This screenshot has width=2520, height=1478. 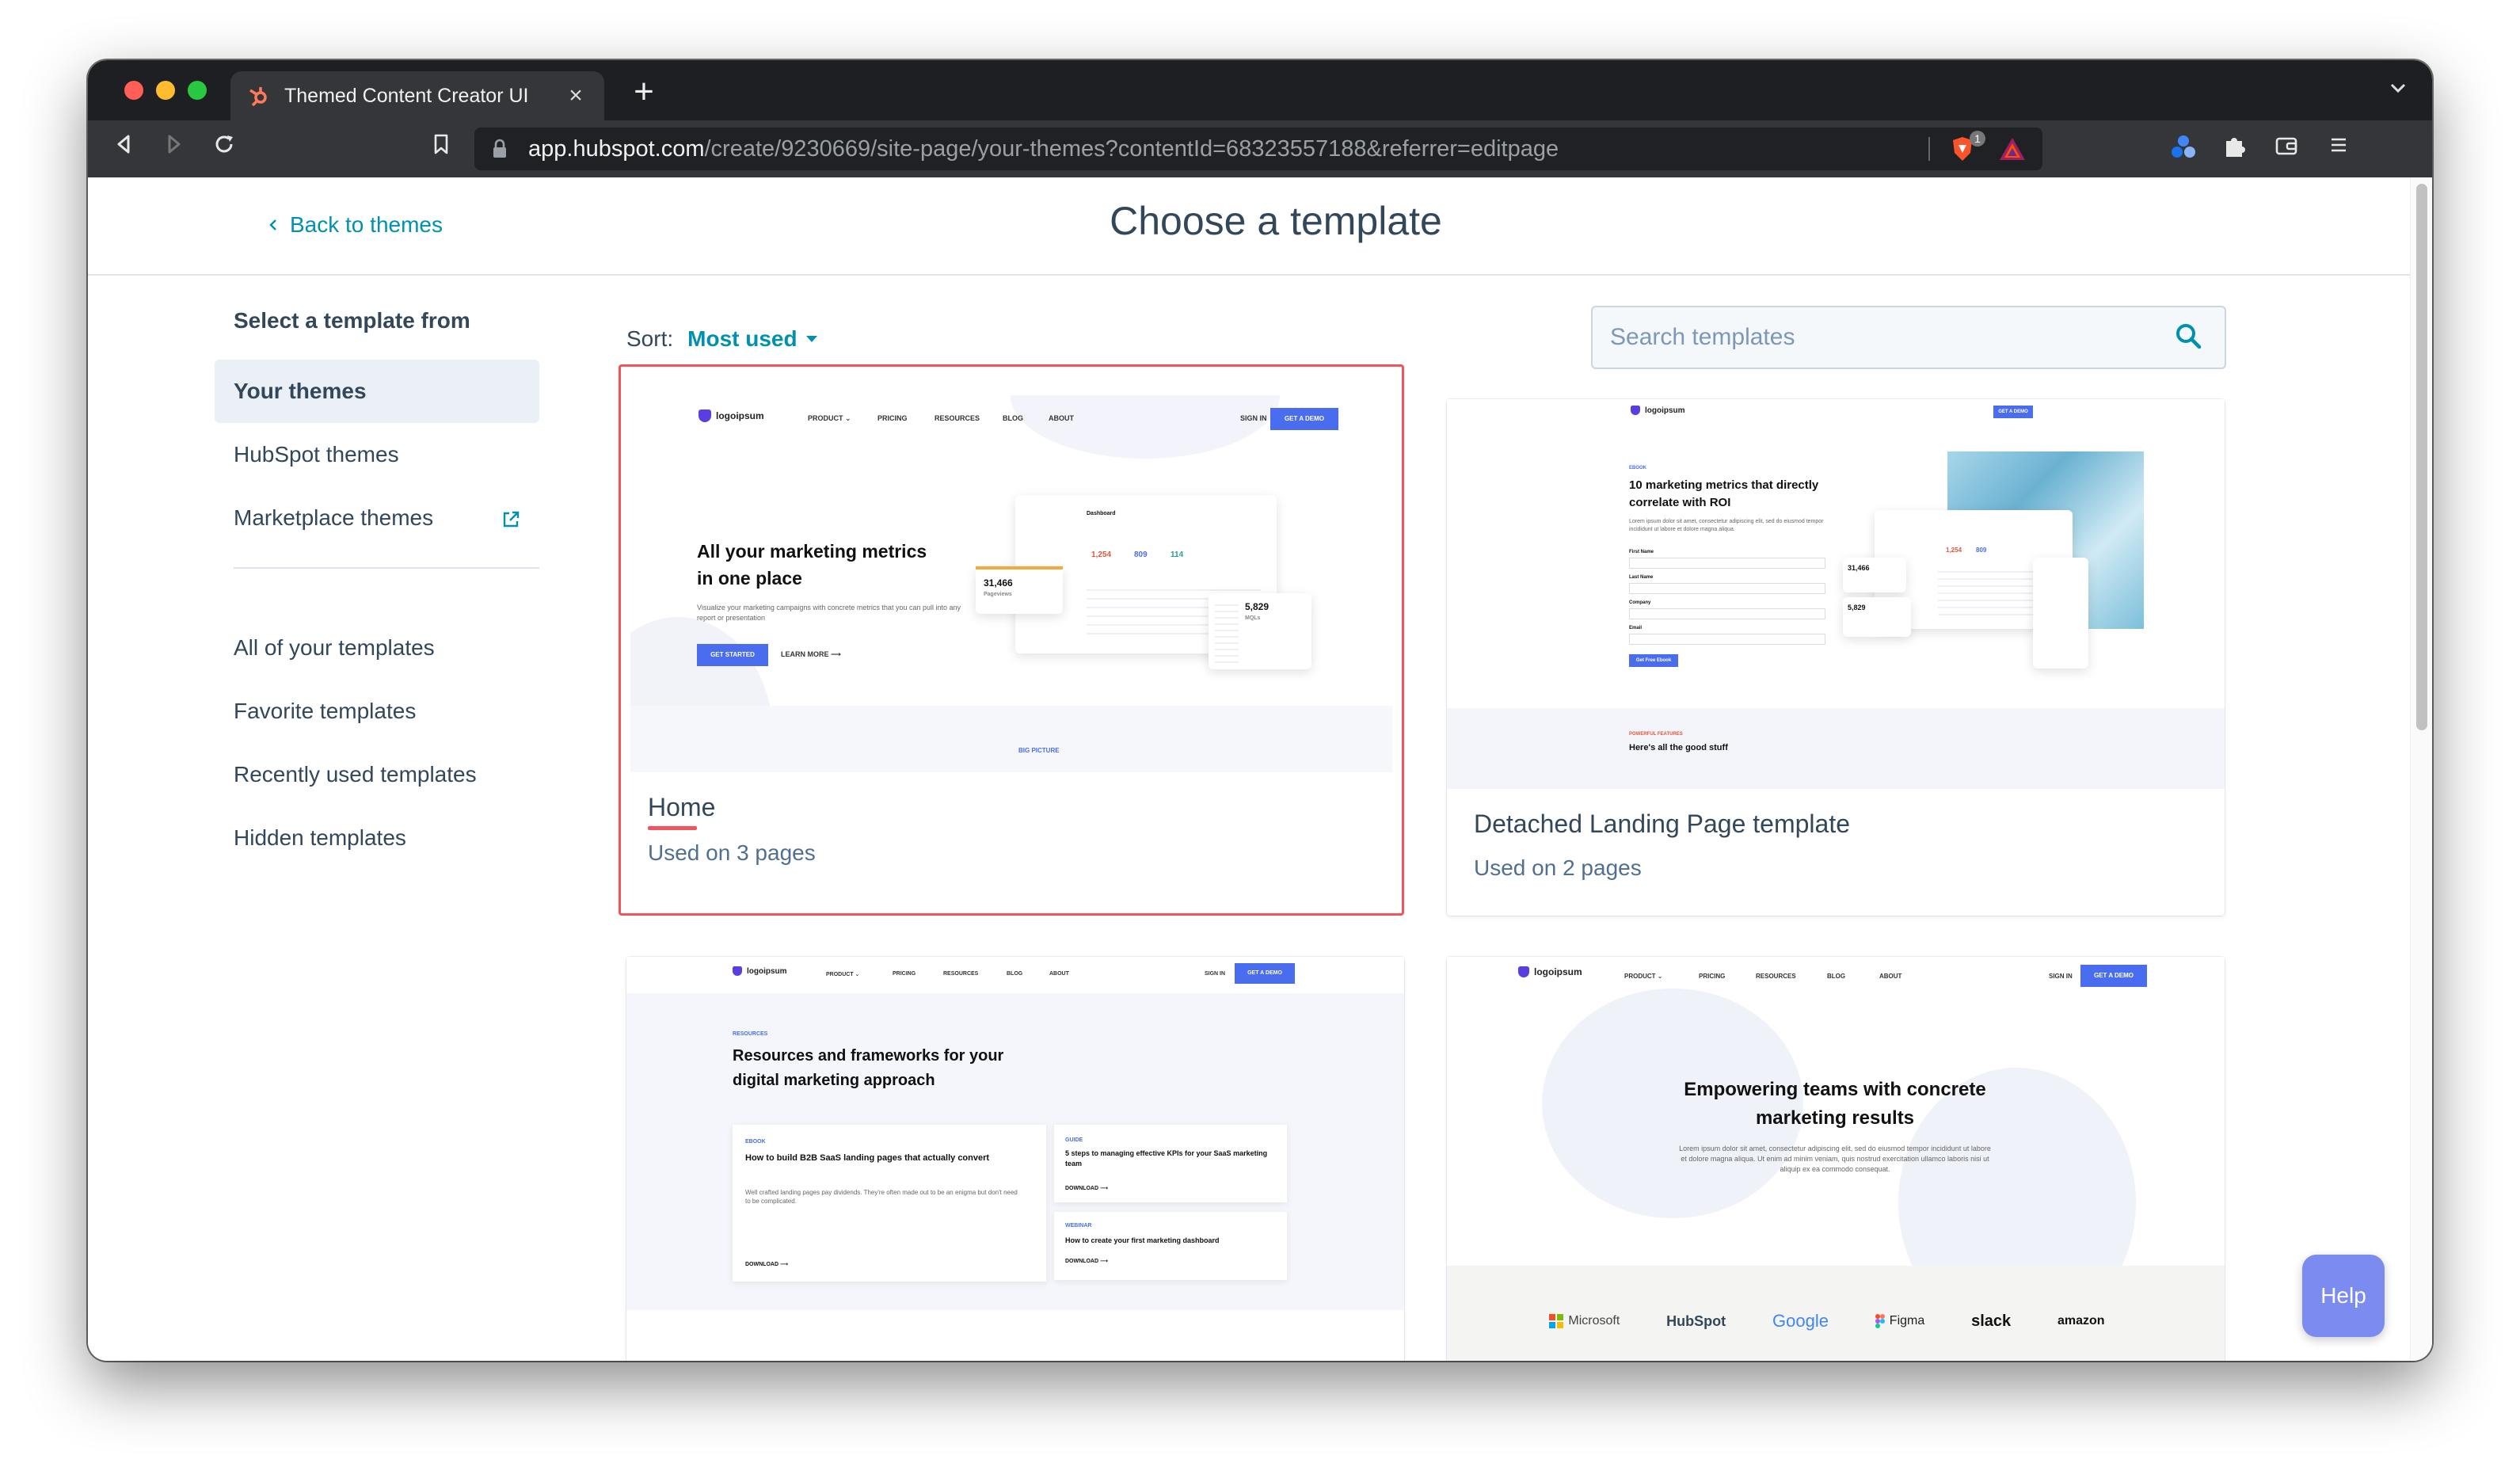 I want to click on preview-subeyebrow: POWERFUL FEATURES, so click(x=1656, y=735).